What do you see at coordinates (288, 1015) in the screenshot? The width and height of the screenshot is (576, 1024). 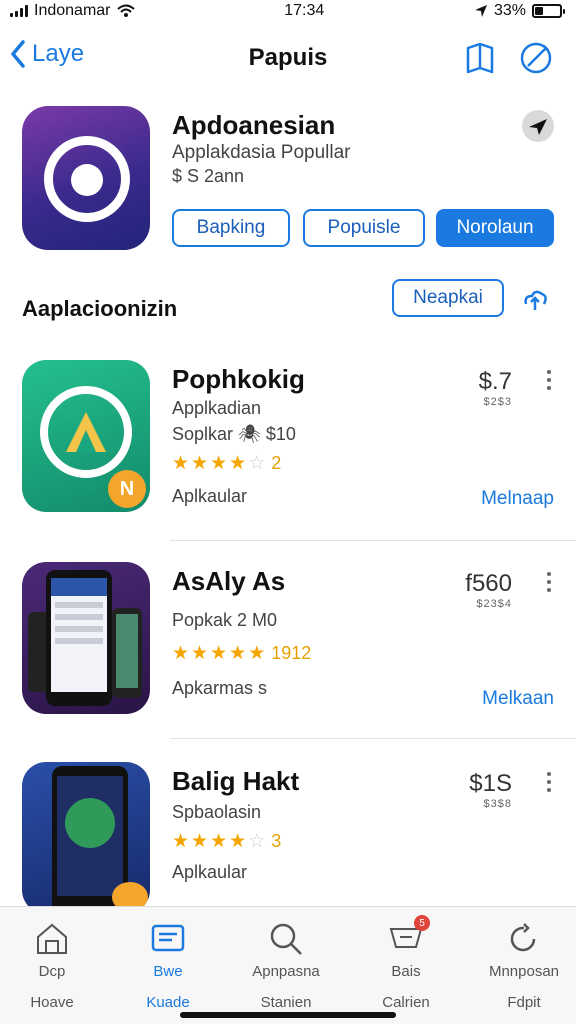 I see `home-indicator` at bounding box center [288, 1015].